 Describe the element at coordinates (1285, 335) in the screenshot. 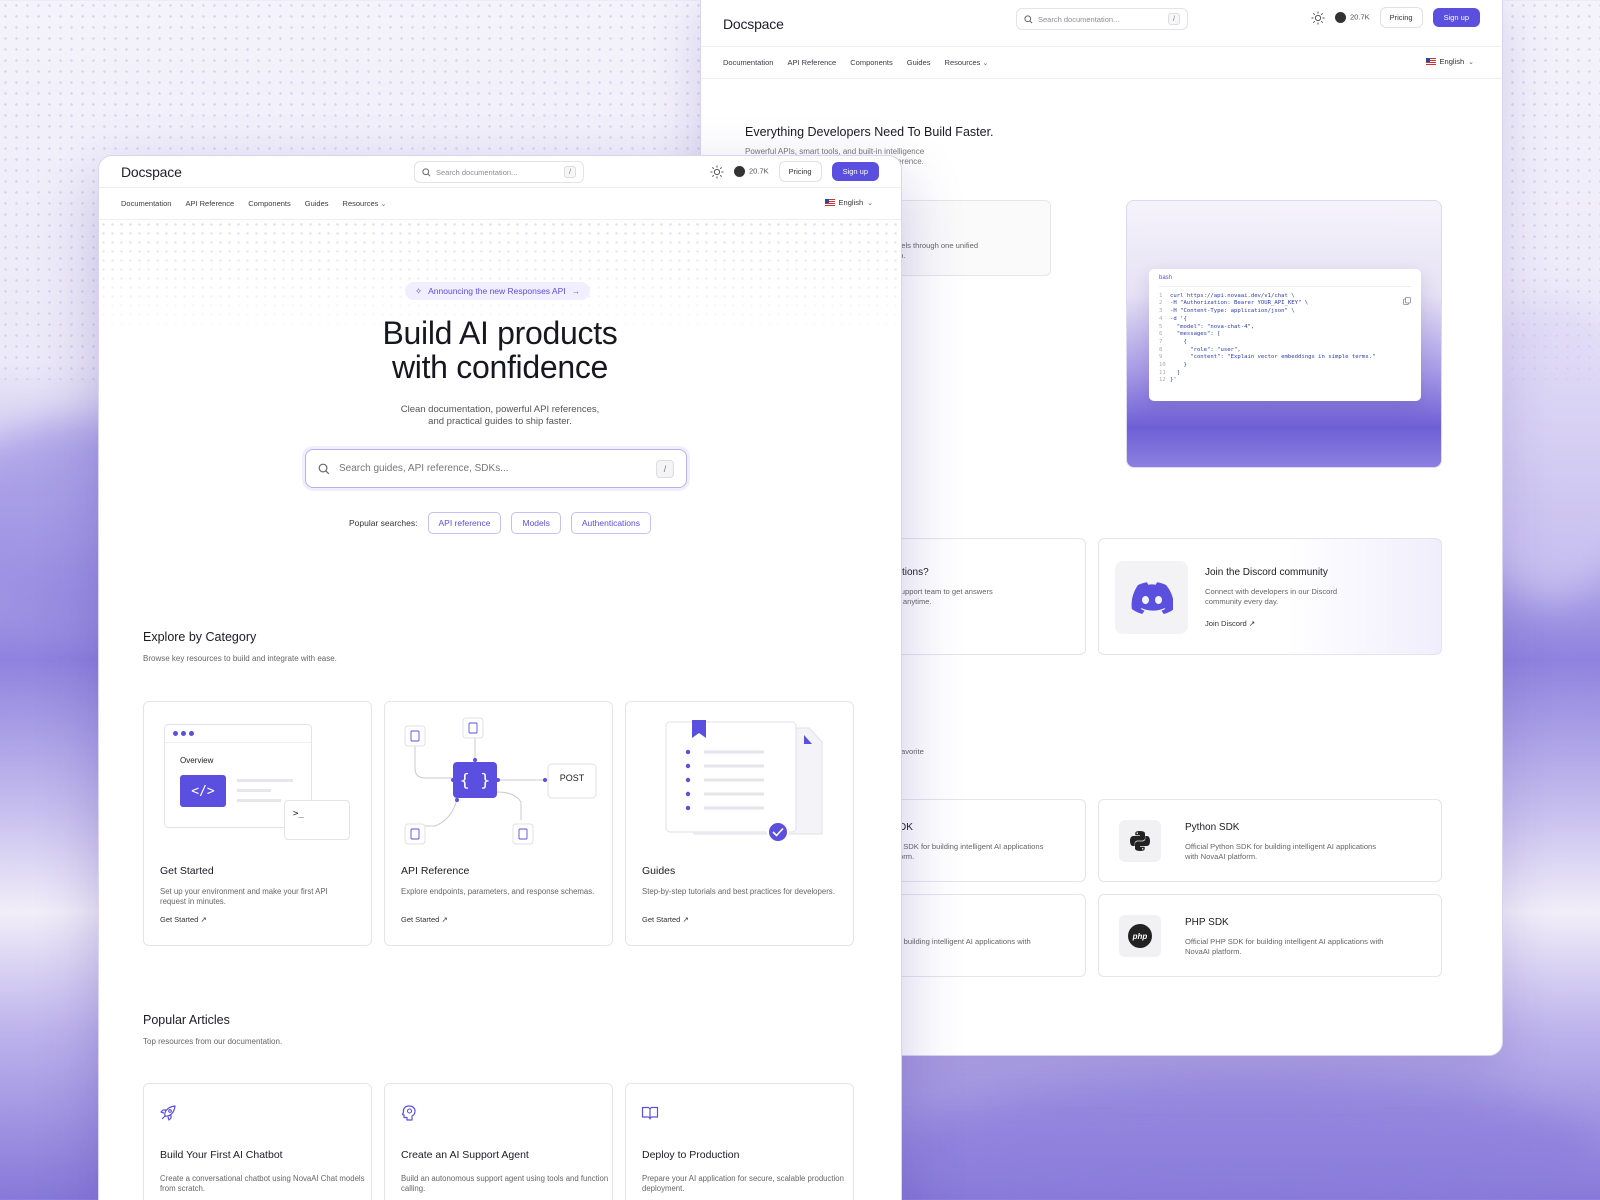

I see `code-line: 6 "messages": [` at that location.